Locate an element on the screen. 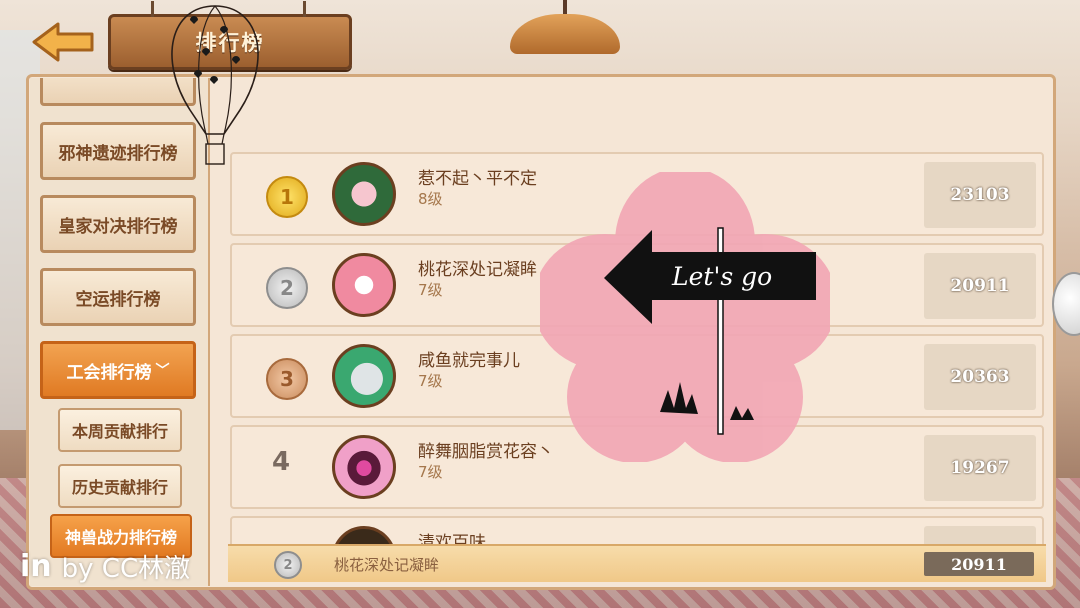 The image size is (1080, 608). eye-avatar-icon is located at coordinates (364, 467).